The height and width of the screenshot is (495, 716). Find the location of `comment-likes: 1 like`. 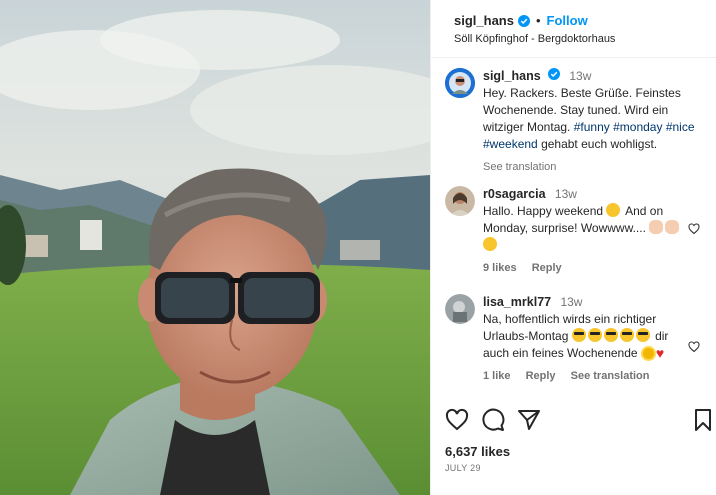

comment-likes: 1 like is located at coordinates (497, 376).